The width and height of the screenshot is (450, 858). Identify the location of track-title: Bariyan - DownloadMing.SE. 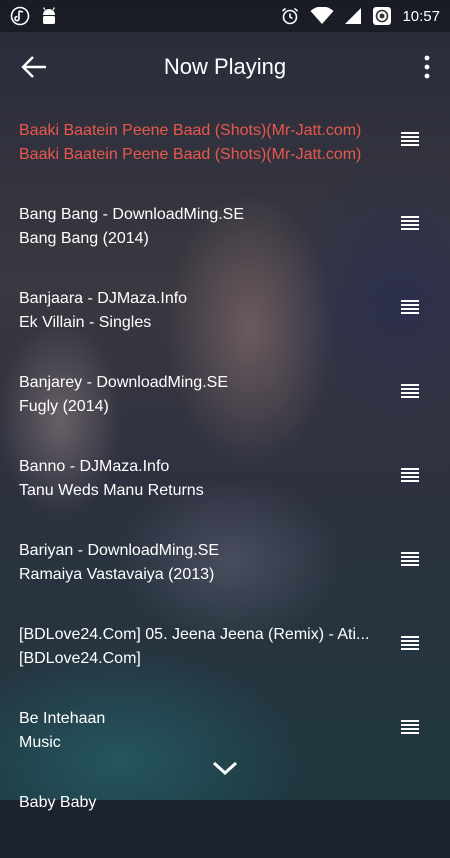
(119, 550).